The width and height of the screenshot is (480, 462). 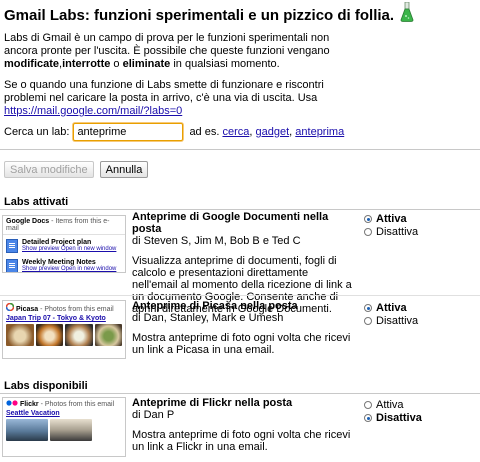 I want to click on lab-name: Anteprime di Flickr nella posta, so click(x=212, y=403).